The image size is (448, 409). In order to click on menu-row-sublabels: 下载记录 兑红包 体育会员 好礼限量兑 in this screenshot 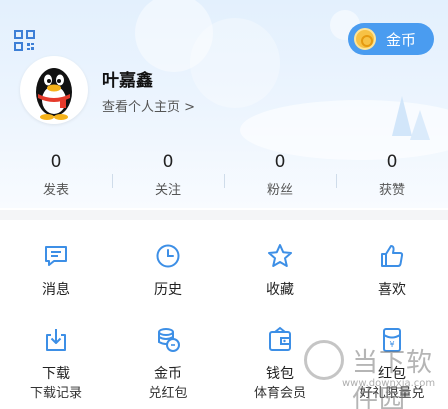, I will do `click(224, 391)`.